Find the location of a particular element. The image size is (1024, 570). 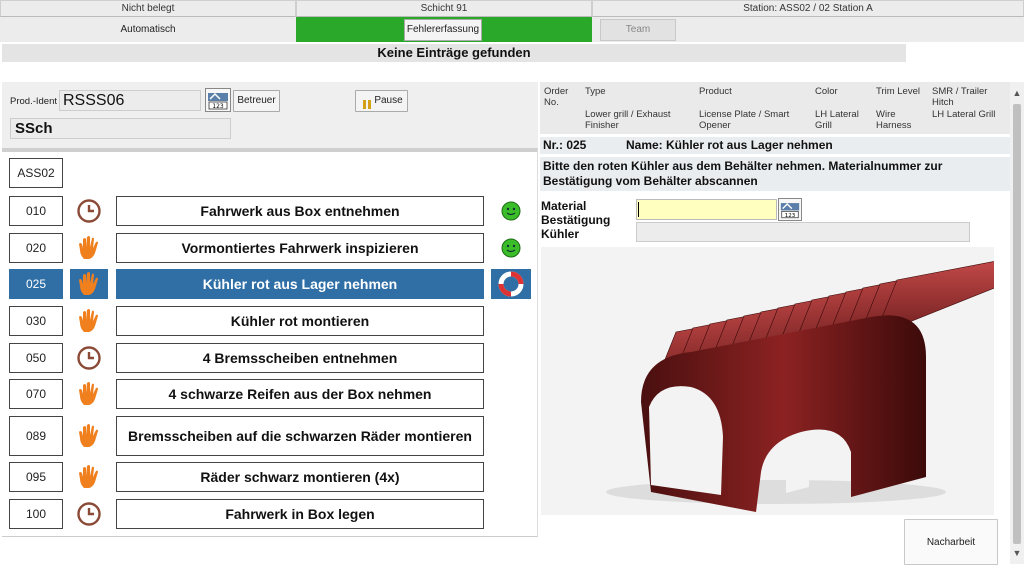

tab-error-capture: Fehlererfassung is located at coordinates (443, 30).